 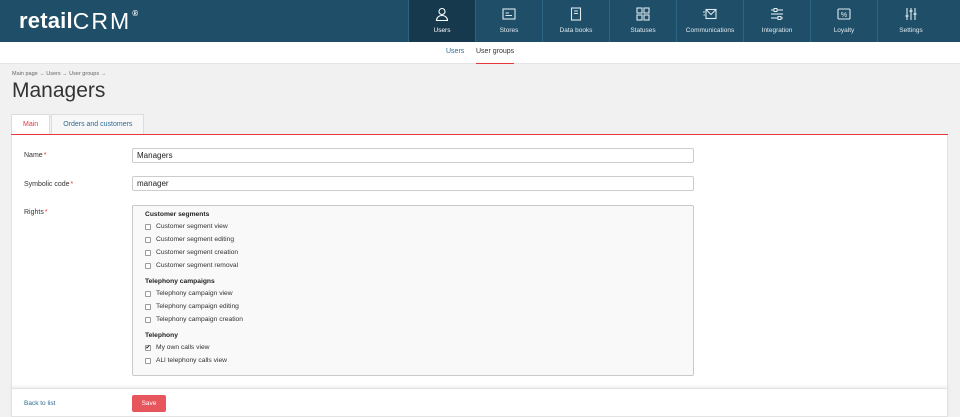 I want to click on retailcrm-logo: retail CRM ®, so click(x=78, y=21).